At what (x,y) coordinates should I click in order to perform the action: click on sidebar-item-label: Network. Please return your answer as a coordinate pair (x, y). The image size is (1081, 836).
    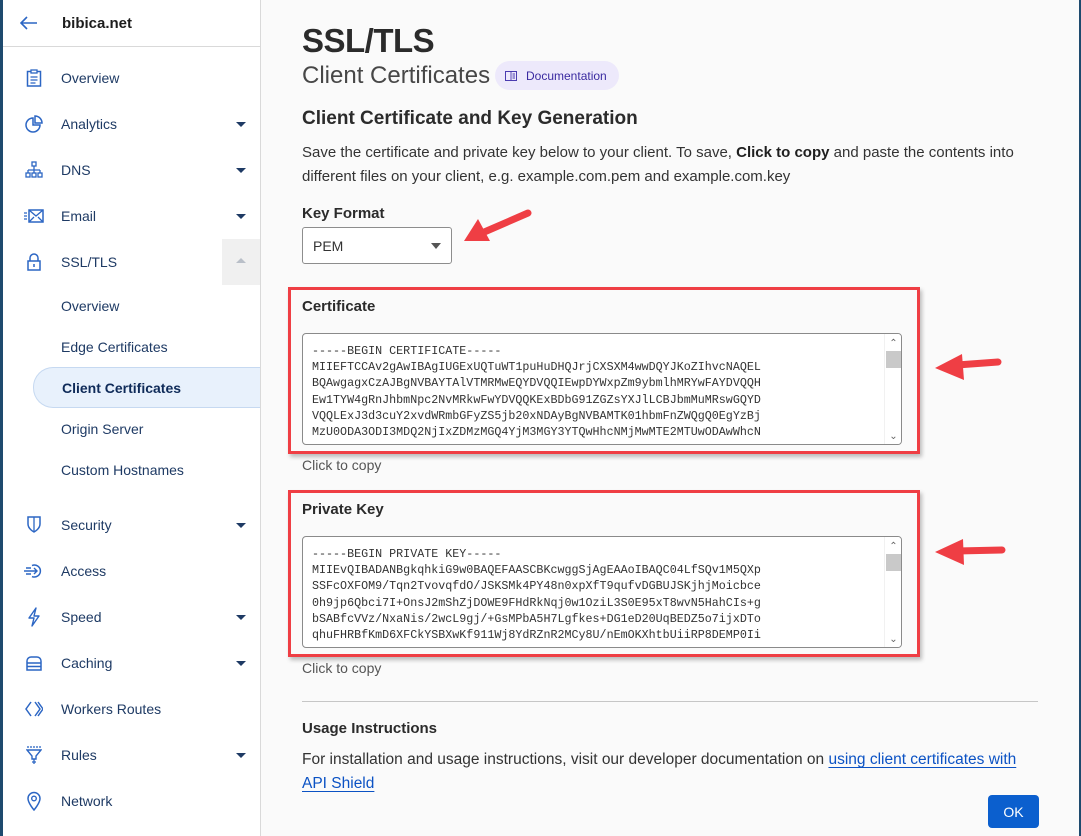
    Looking at the image, I should click on (87, 801).